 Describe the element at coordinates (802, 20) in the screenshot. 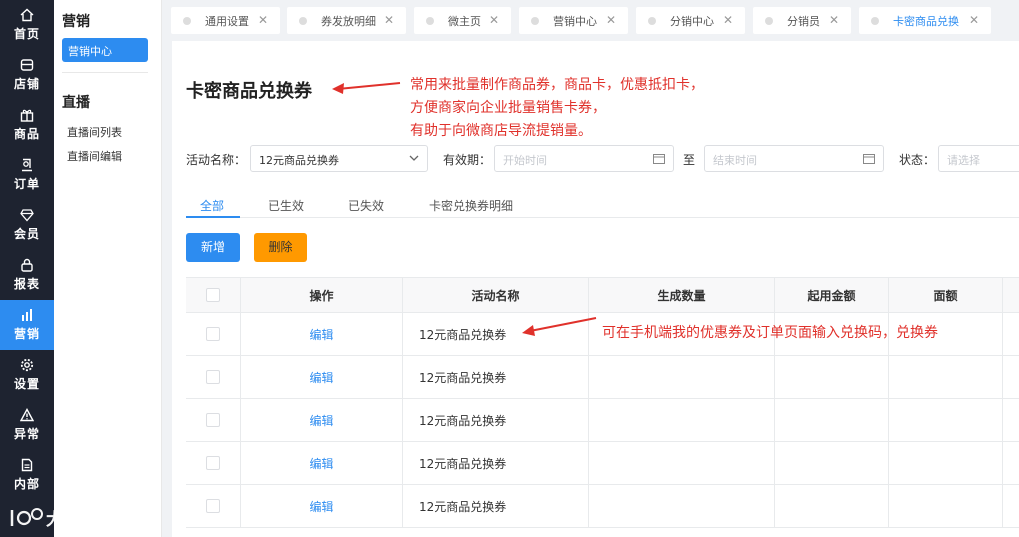

I see `tab-distributor: 分销员 ✕` at that location.